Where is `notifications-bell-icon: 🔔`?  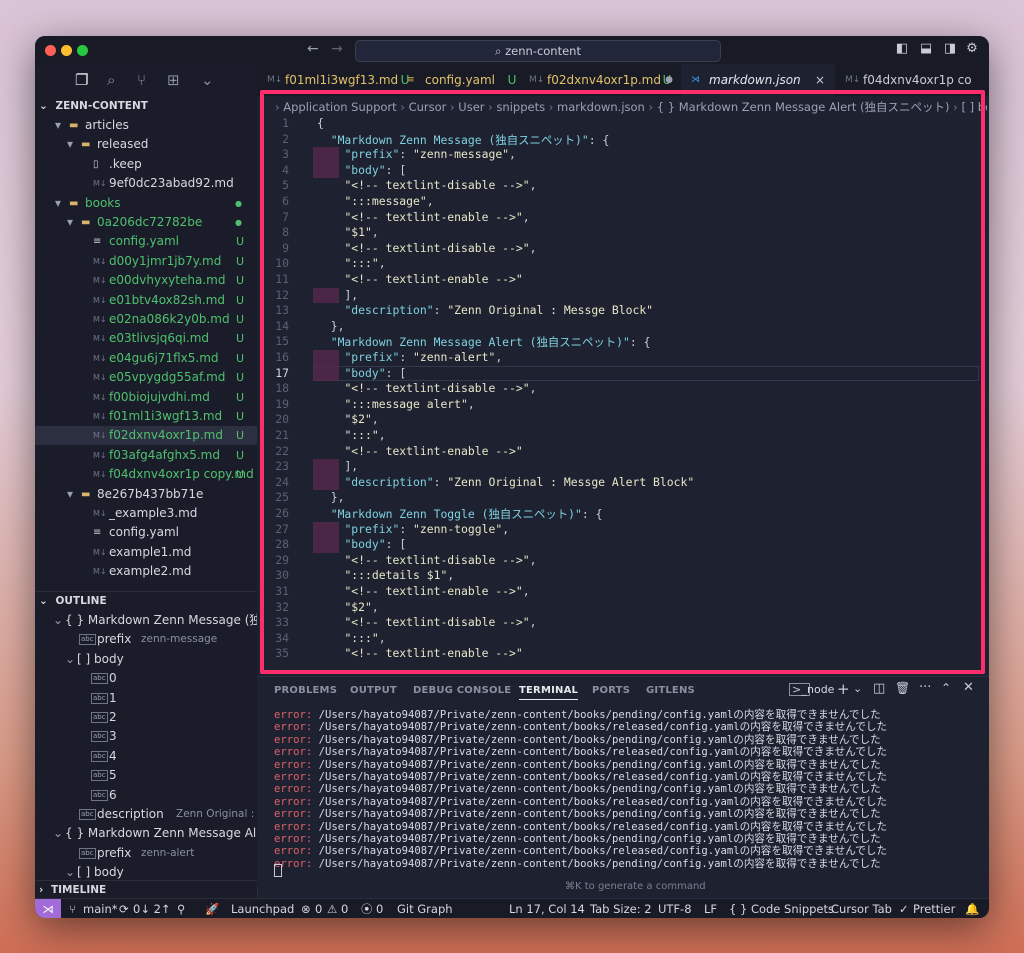 notifications-bell-icon: 🔔 is located at coordinates (972, 908).